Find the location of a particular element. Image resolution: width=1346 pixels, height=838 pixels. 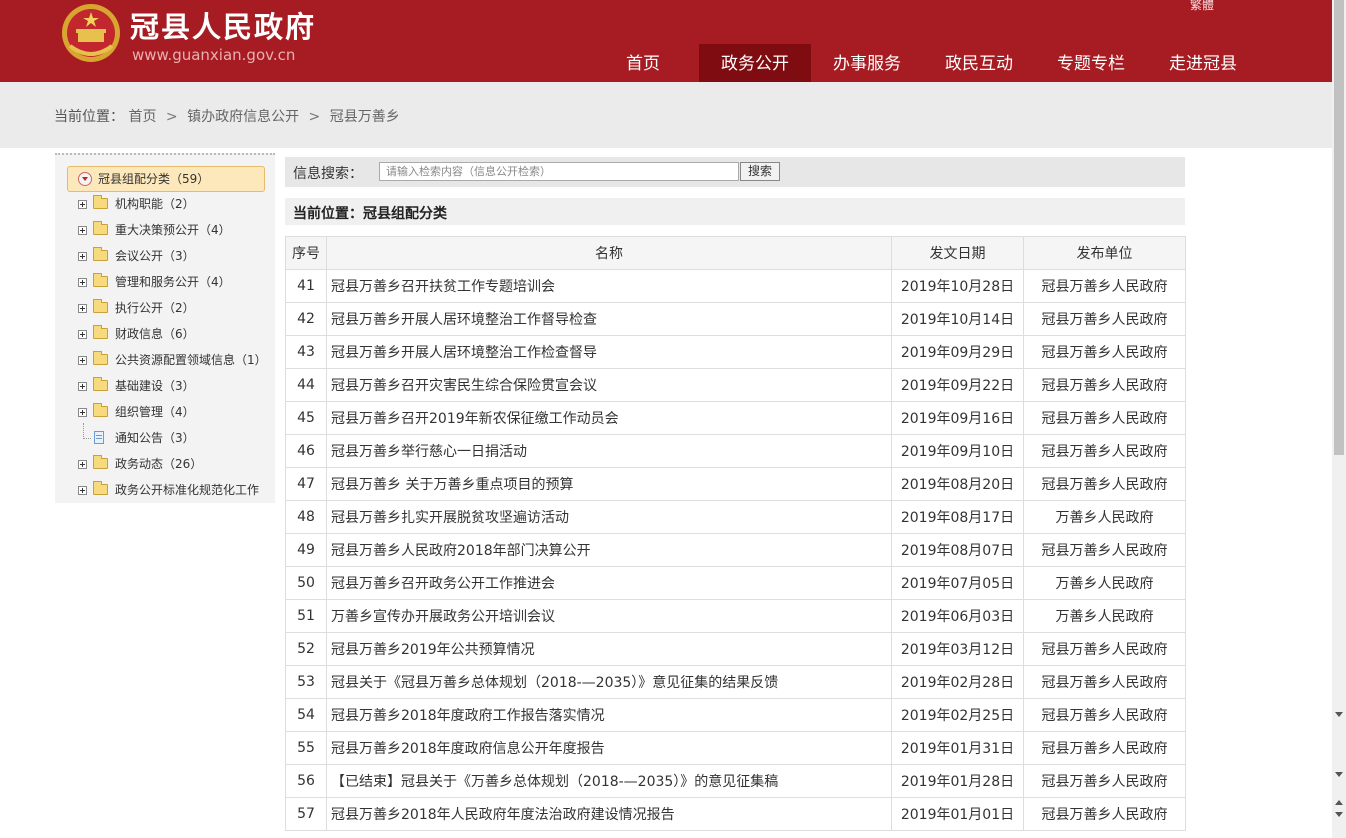

table-row: 41 冠县万善乡召开扶贫工作专题培训会 2019年10月28日 冠县万善乡人民政府 is located at coordinates (735, 286).